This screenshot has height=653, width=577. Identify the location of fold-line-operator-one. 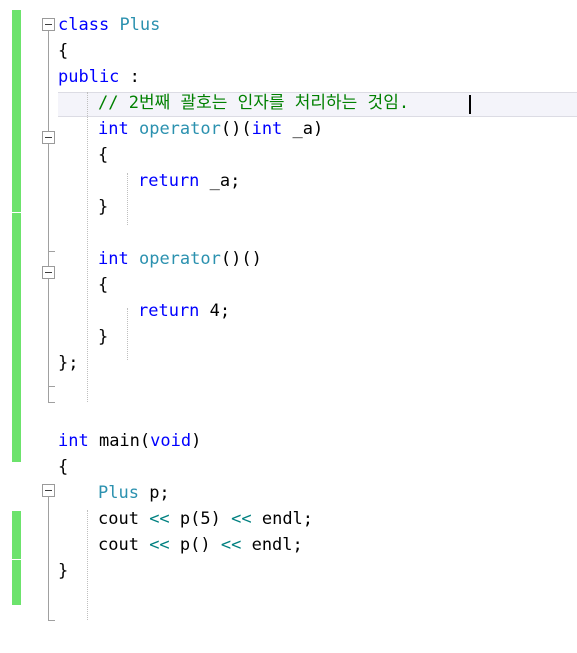
(51, 198).